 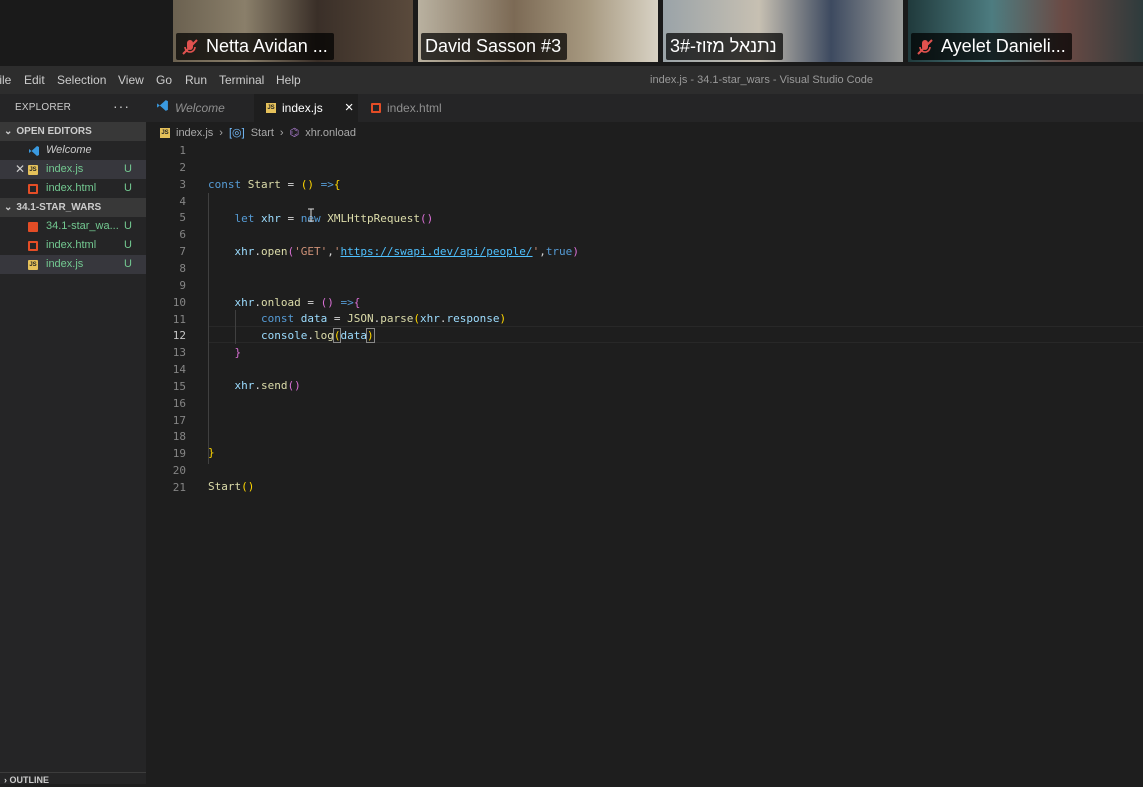 What do you see at coordinates (274, 184) in the screenshot?
I see `code-line: const Start = () =>{` at bounding box center [274, 184].